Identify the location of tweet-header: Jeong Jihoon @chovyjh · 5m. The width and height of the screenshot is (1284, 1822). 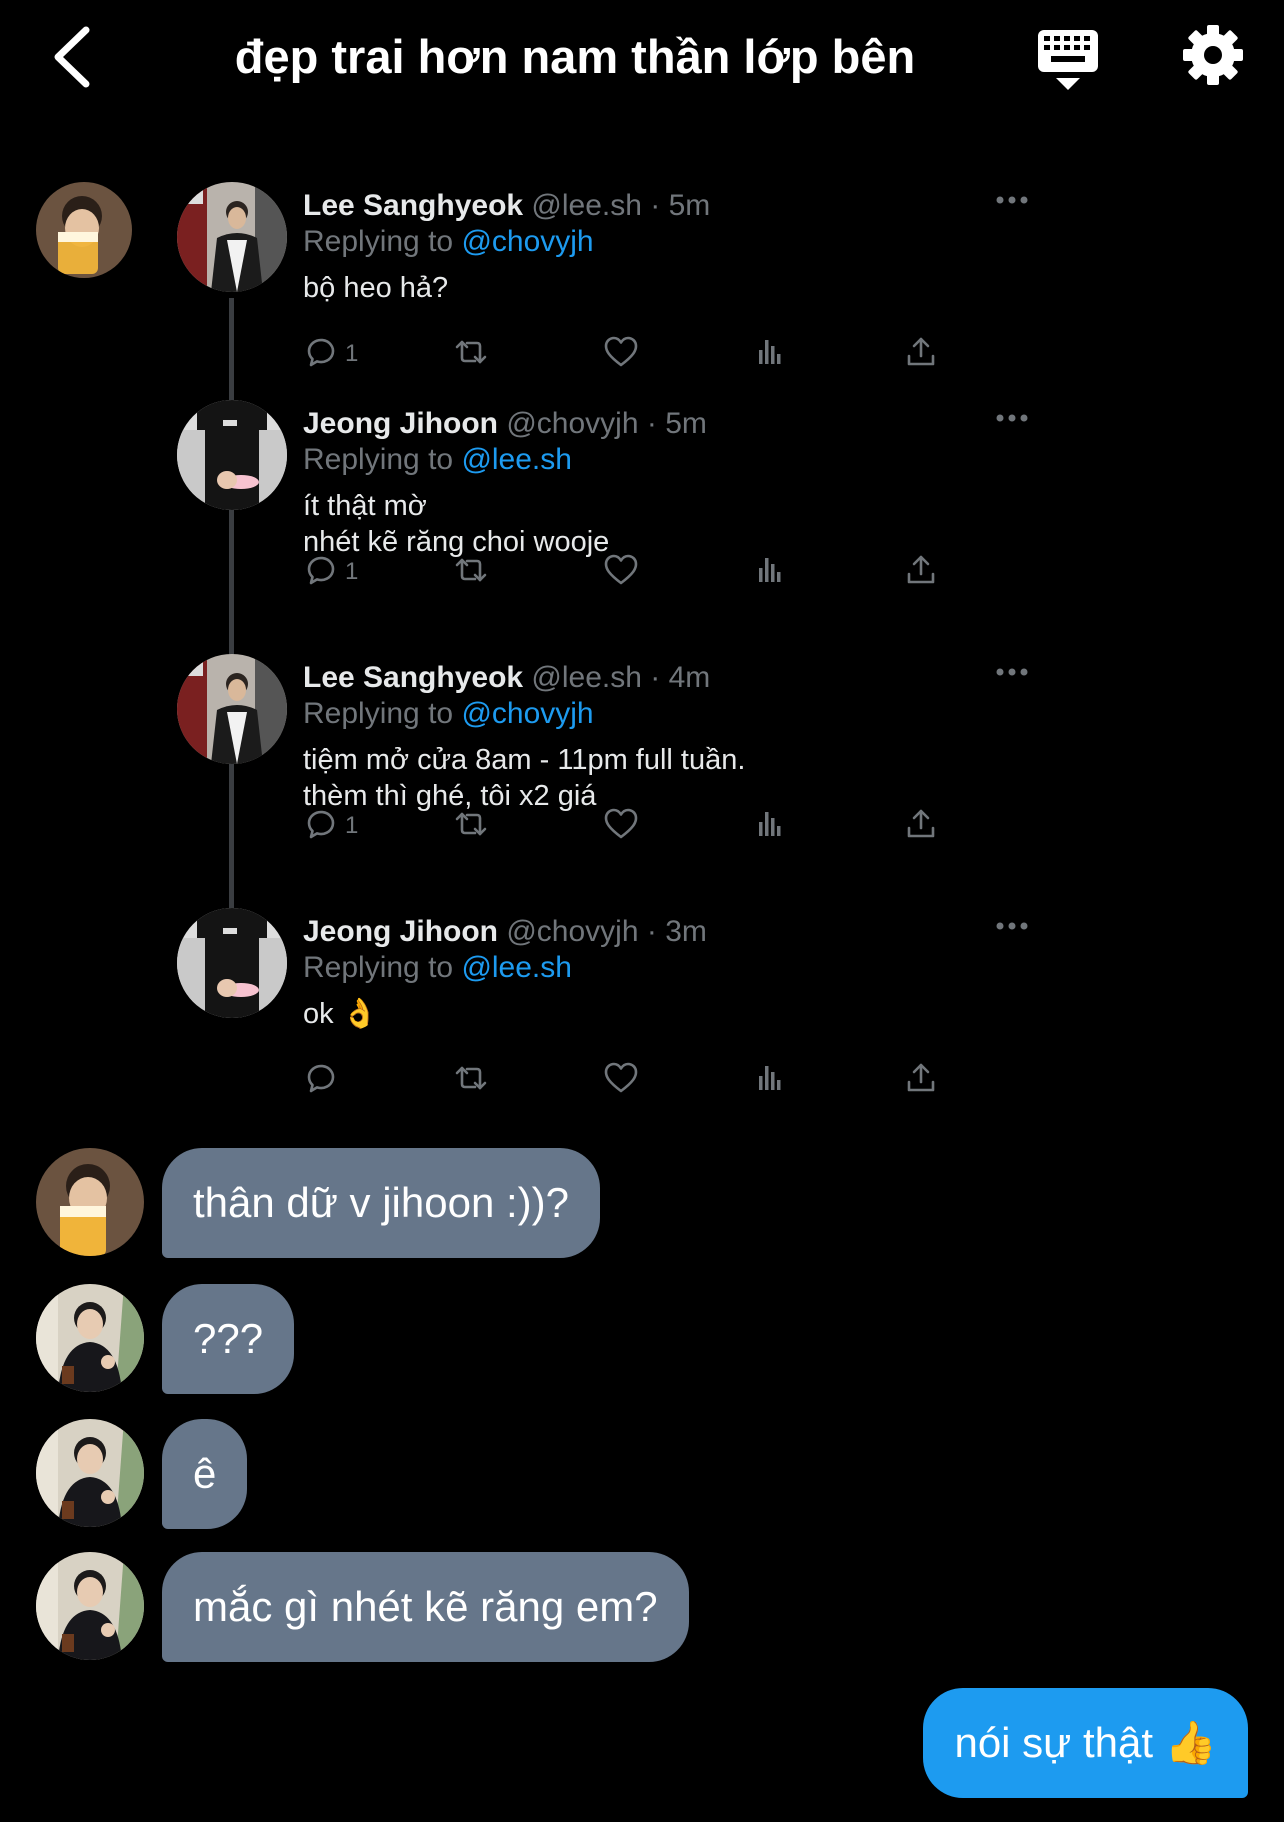
(505, 424).